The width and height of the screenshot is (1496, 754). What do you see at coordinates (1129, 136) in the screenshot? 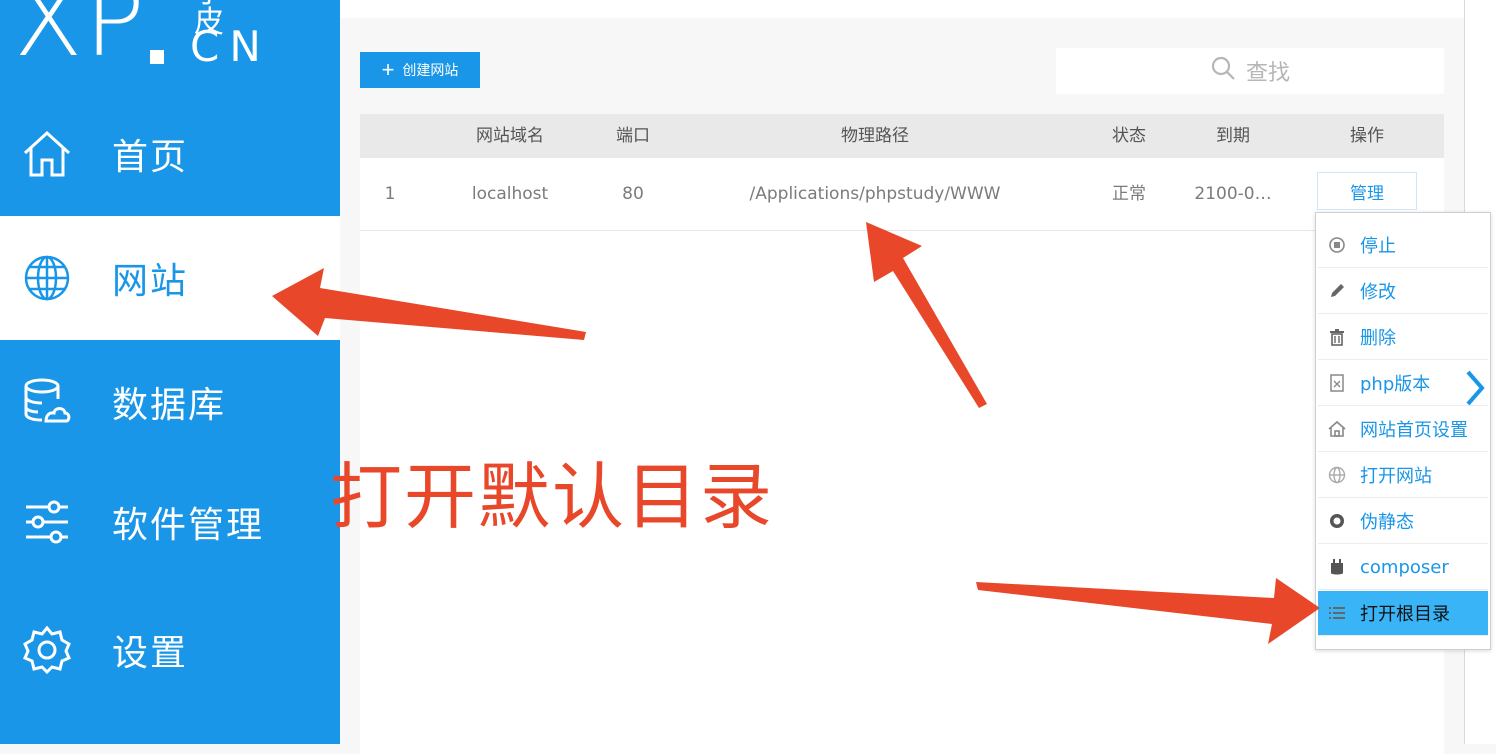
I see `column-header-status: 状态` at bounding box center [1129, 136].